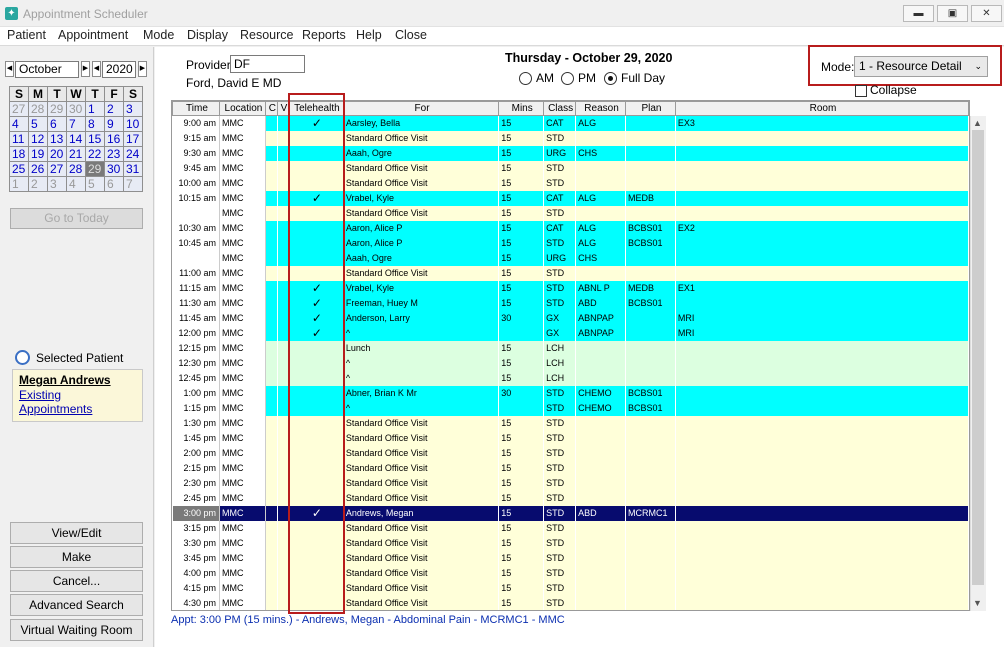 The width and height of the screenshot is (1004, 647). I want to click on grid-scrollbar-thumb, so click(978, 357).